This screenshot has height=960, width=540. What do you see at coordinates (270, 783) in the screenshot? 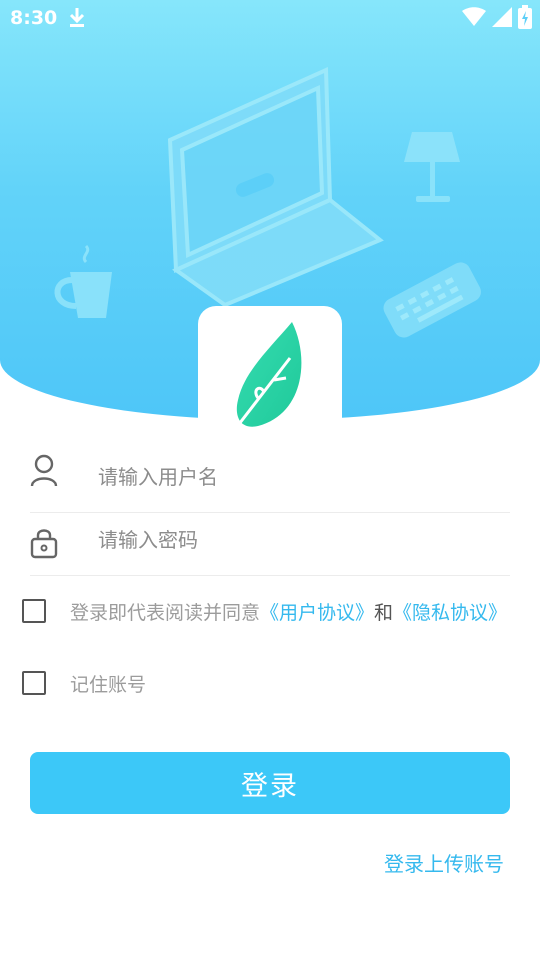
I see `login-button: 登录` at bounding box center [270, 783].